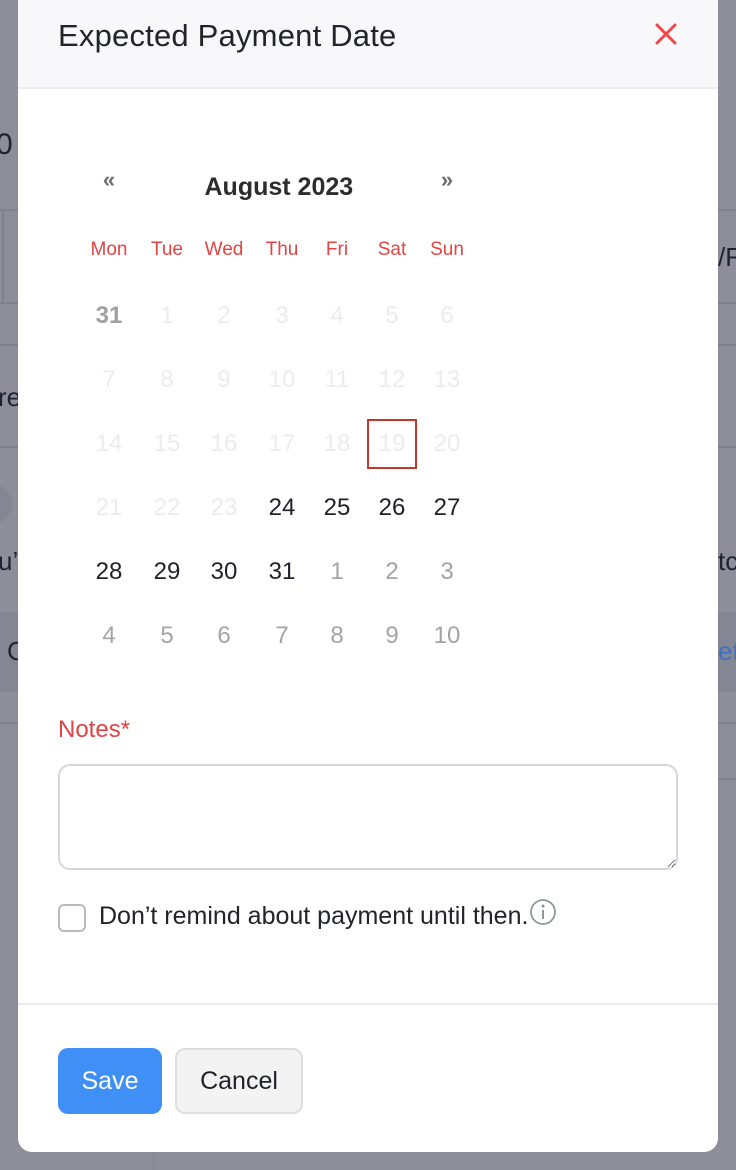 This screenshot has height=1170, width=736. What do you see at coordinates (282, 443) in the screenshot?
I see `calendar-day: 17` at bounding box center [282, 443].